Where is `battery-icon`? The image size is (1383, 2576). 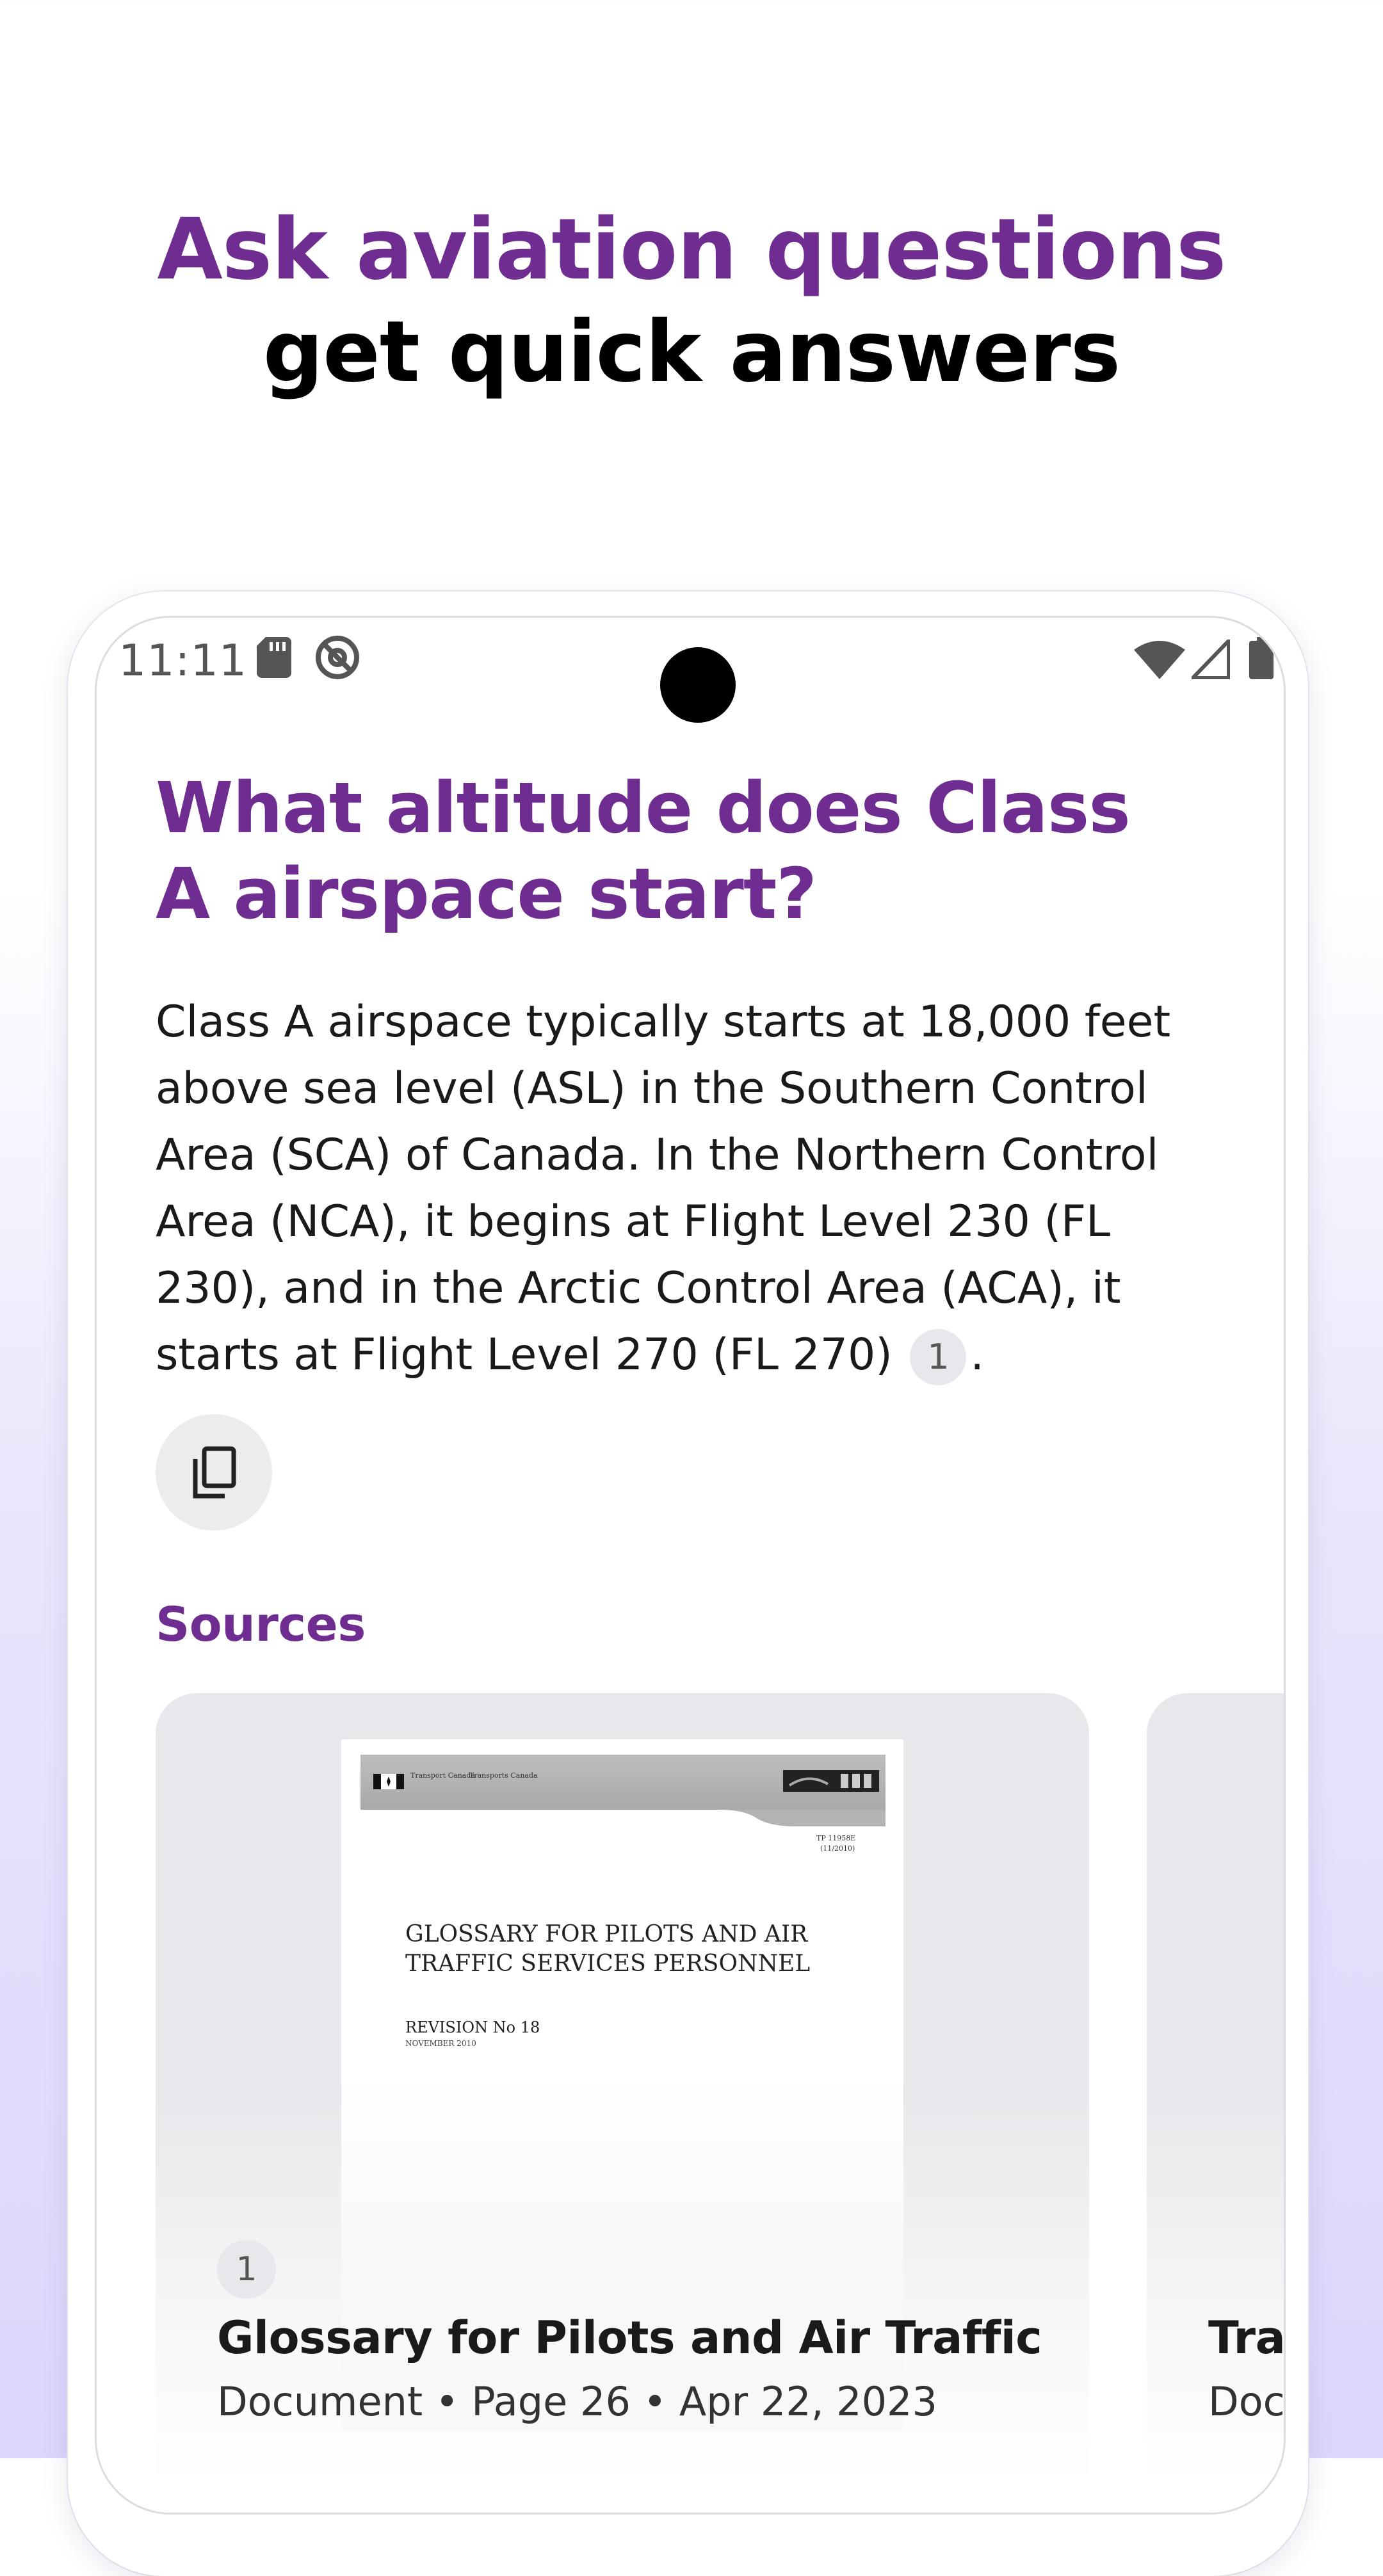
battery-icon is located at coordinates (1261, 658).